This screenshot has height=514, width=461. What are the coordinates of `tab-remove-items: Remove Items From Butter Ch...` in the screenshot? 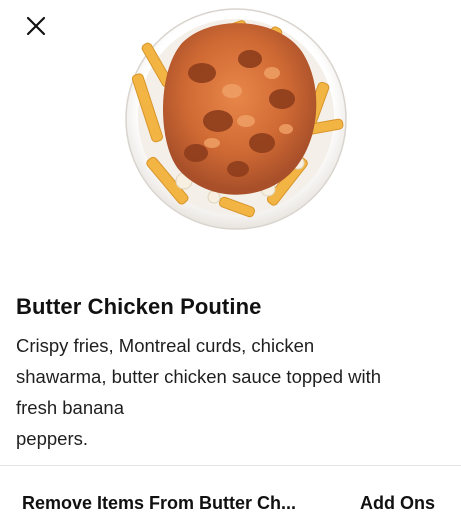 It's located at (172, 503).